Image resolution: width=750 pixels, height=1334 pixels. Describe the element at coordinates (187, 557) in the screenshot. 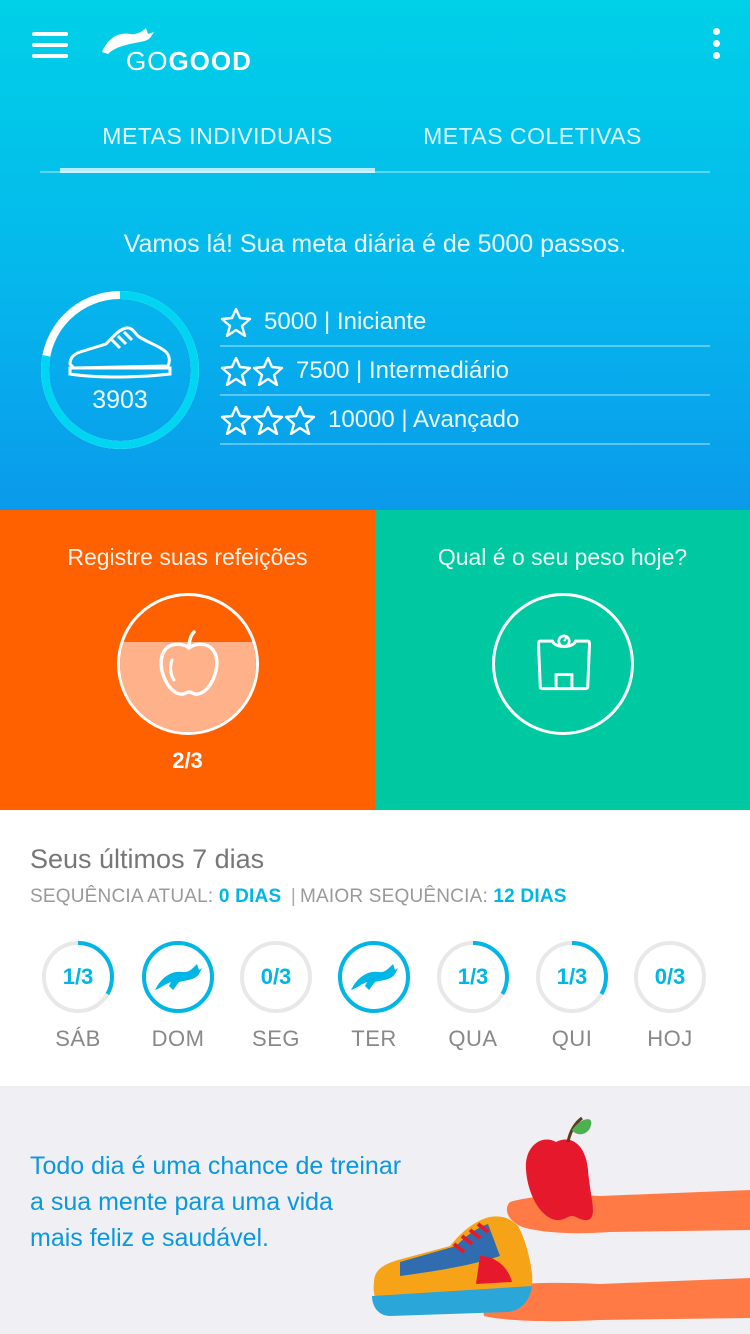

I see `meal-tile-title: Registre suas refeições` at that location.